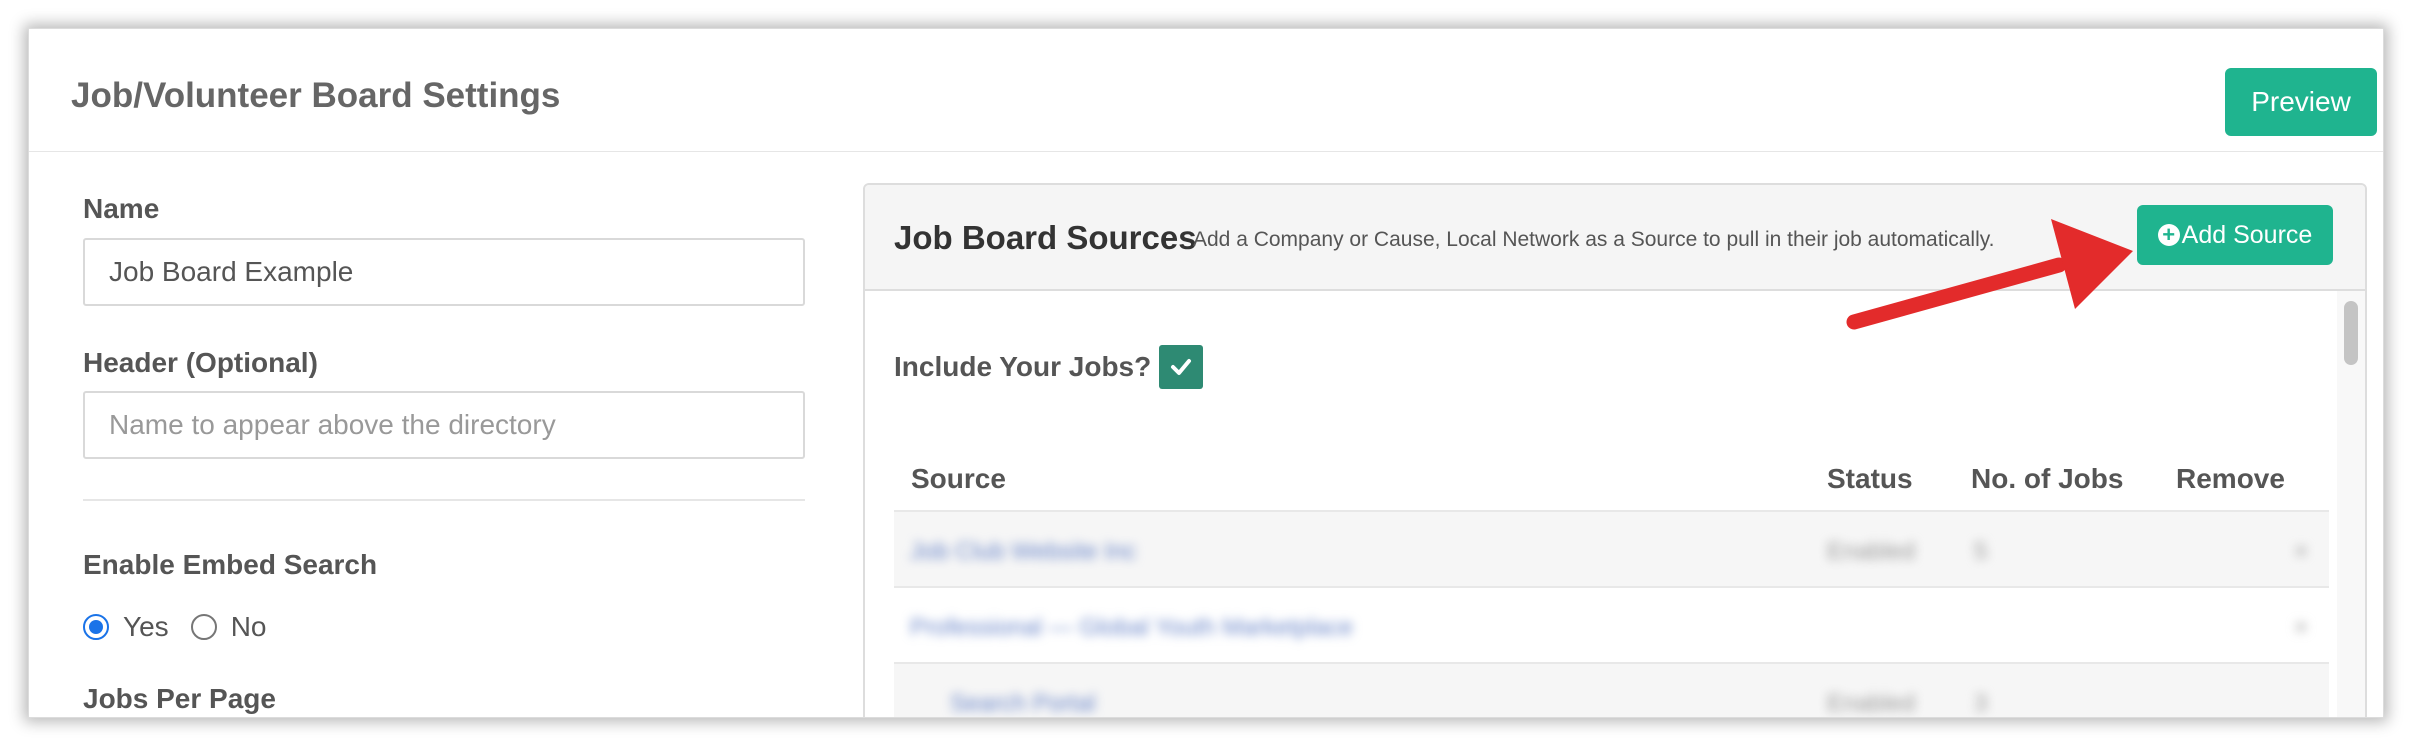 The width and height of the screenshot is (2414, 750). Describe the element at coordinates (230, 564) in the screenshot. I see `embed-search-label: Enable Embed Search` at that location.